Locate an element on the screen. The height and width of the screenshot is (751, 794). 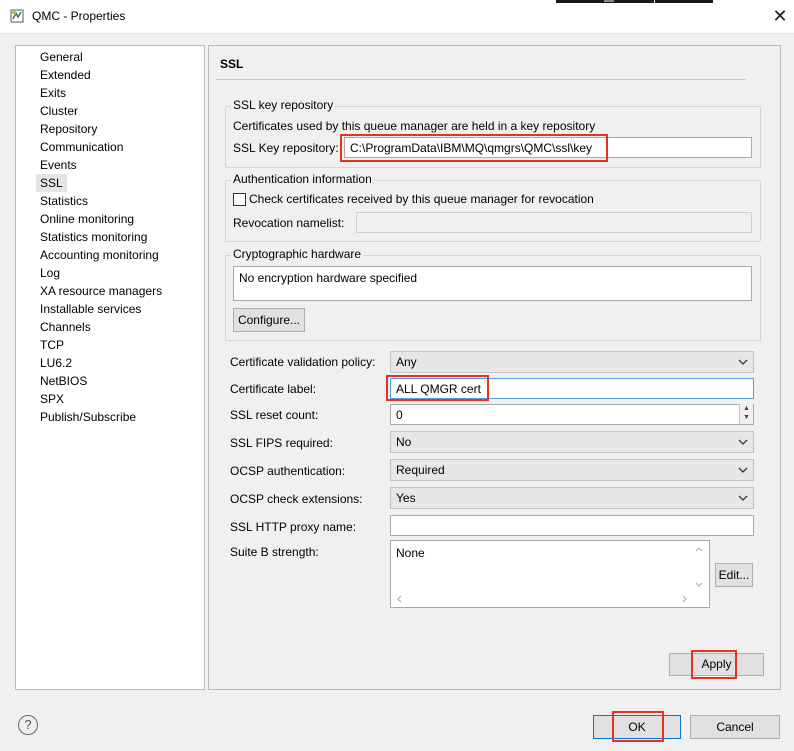
section-divider is located at coordinates (481, 79).